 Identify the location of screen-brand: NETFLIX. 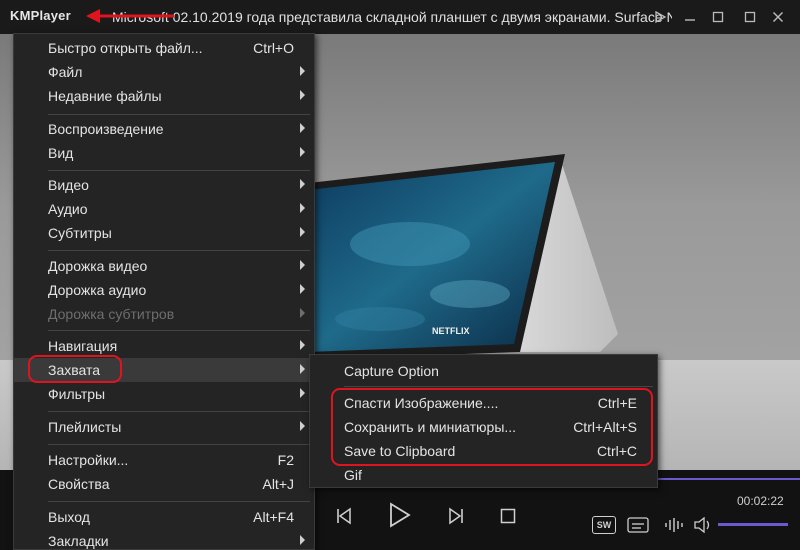
(451, 331).